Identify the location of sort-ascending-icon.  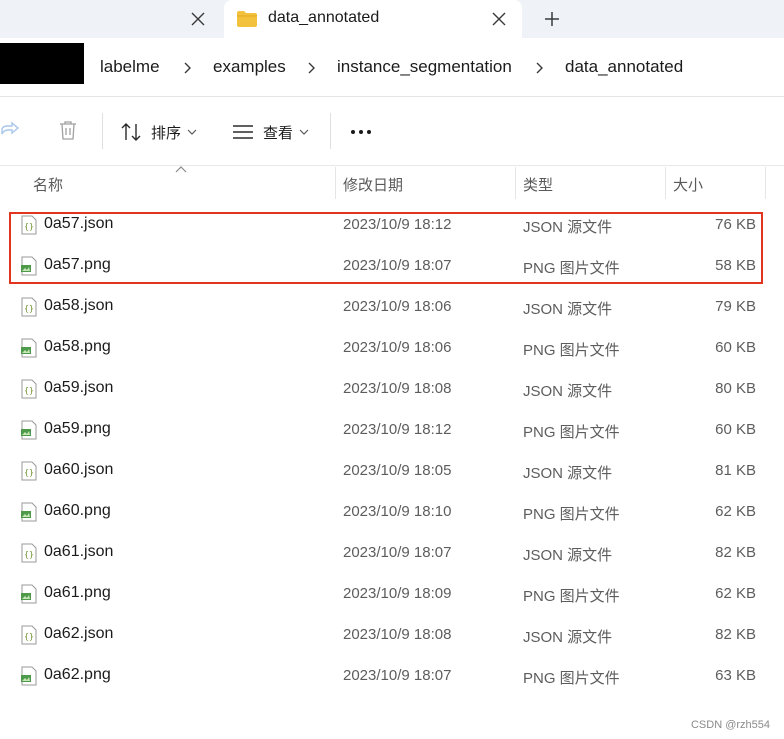
(181, 169).